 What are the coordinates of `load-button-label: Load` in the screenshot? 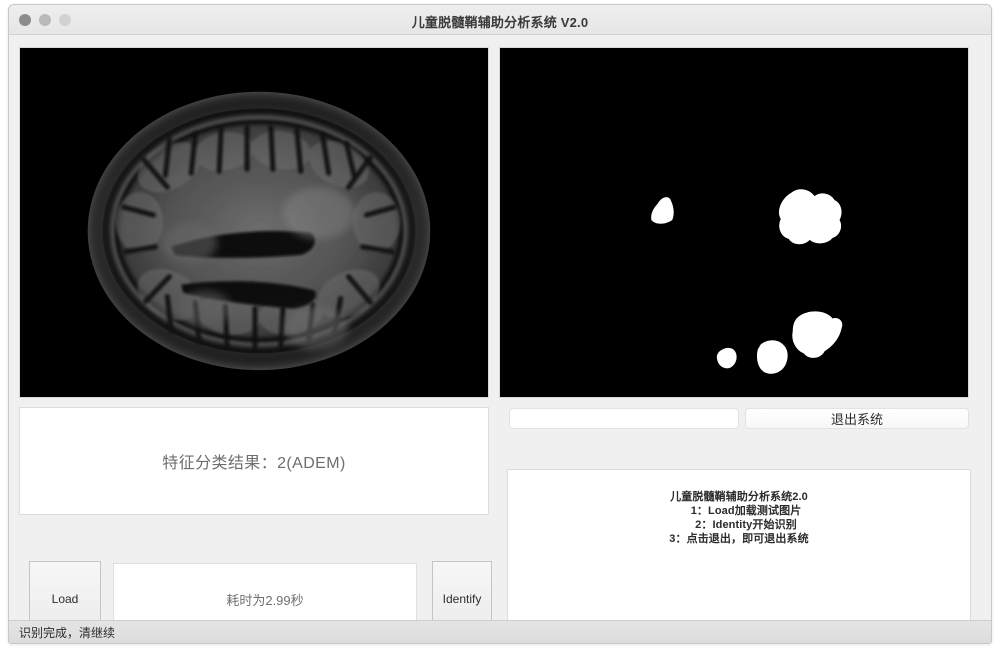 It's located at (65, 599).